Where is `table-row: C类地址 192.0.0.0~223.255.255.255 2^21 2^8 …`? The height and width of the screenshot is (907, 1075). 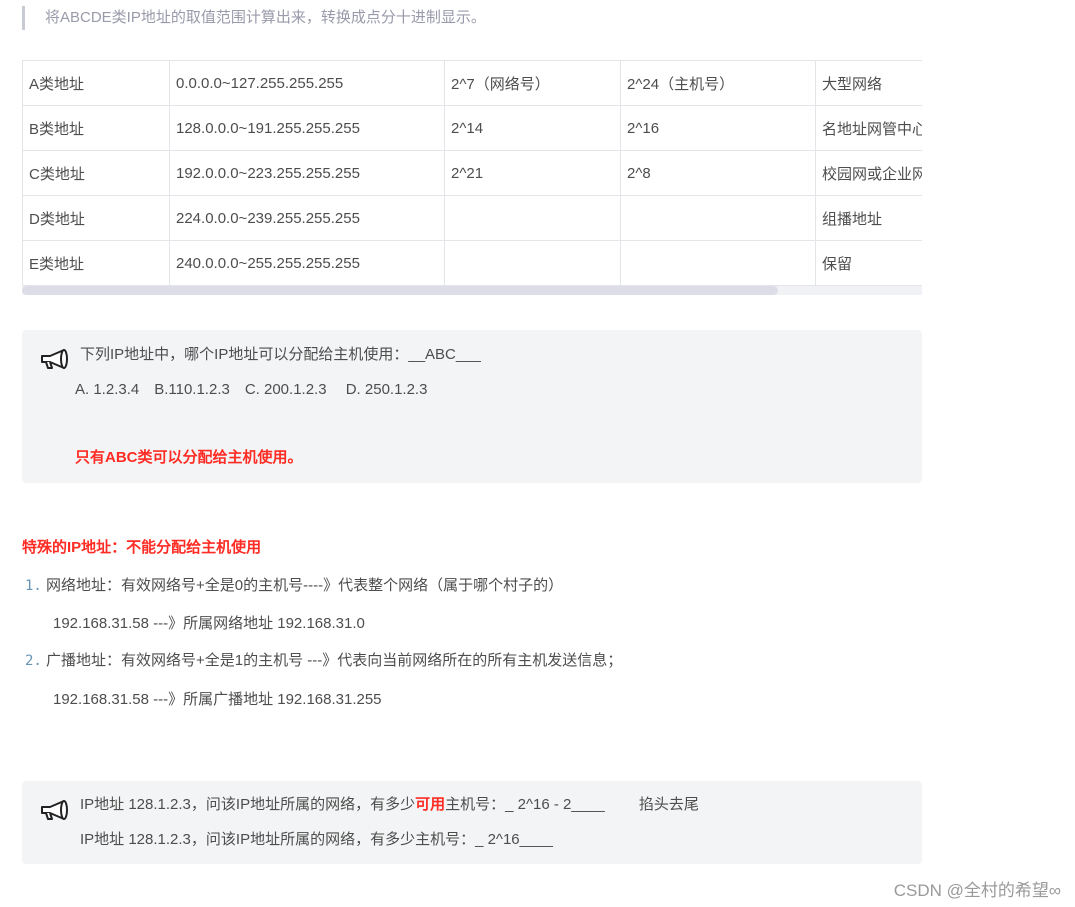 table-row: C类地址 192.0.0.0~223.255.255.255 2^21 2^8 … is located at coordinates (472, 173).